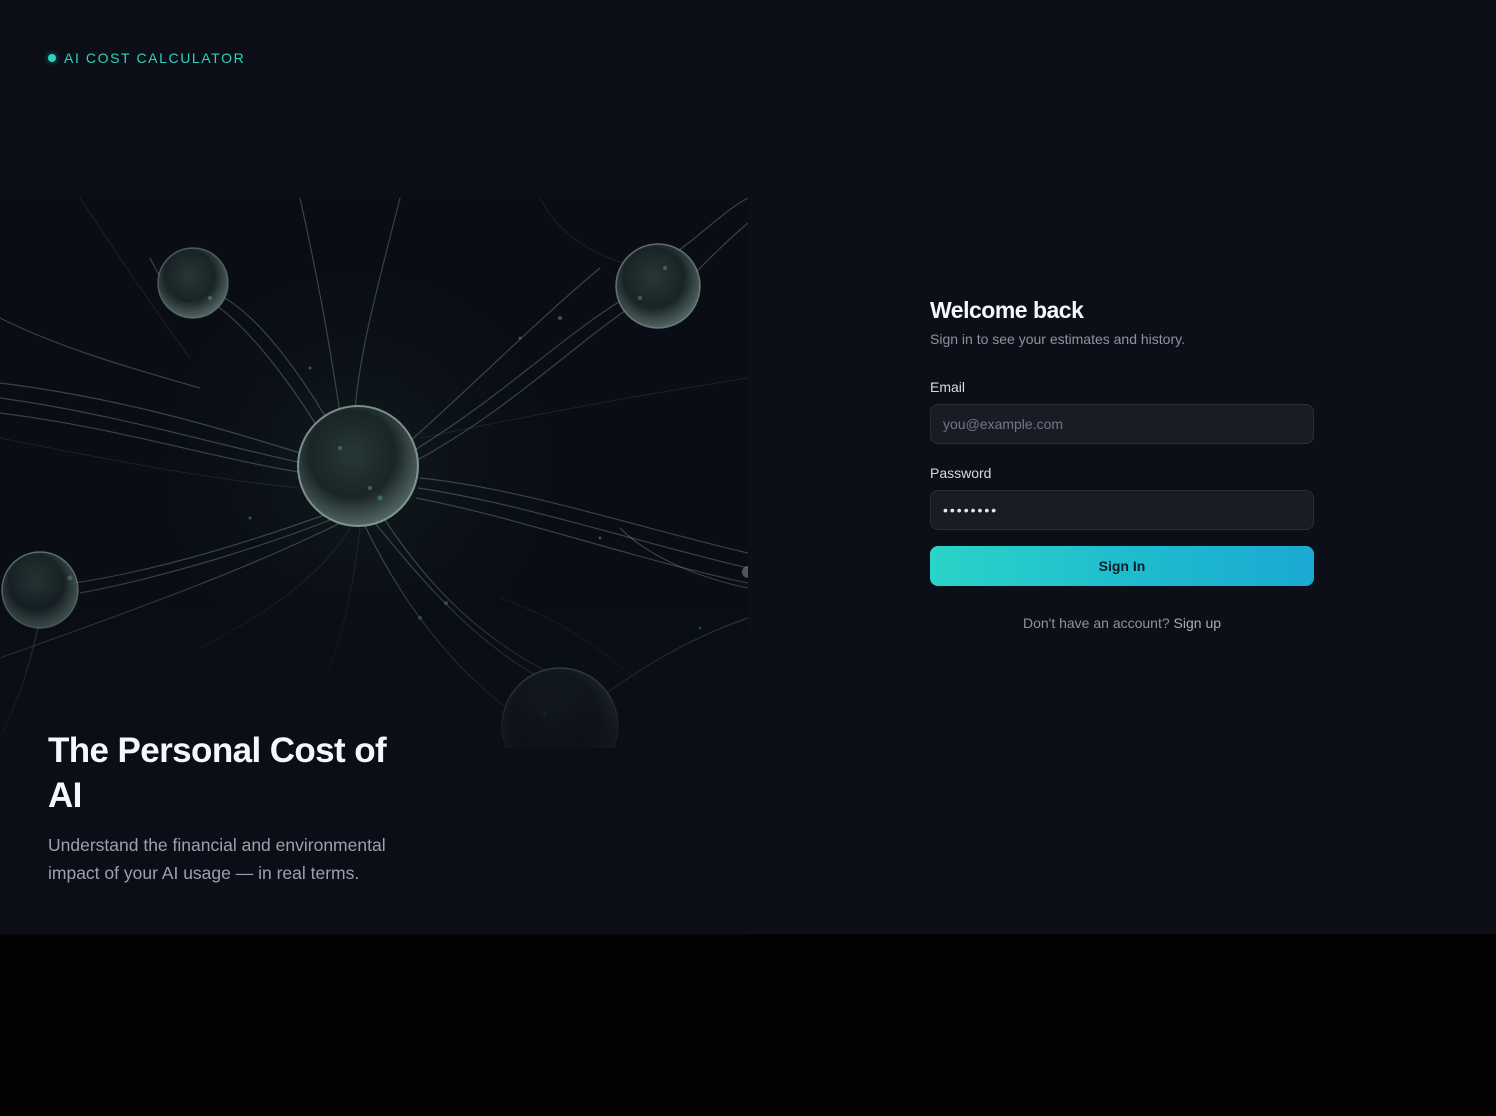  What do you see at coordinates (948, 387) in the screenshot?
I see `email-label: Email` at bounding box center [948, 387].